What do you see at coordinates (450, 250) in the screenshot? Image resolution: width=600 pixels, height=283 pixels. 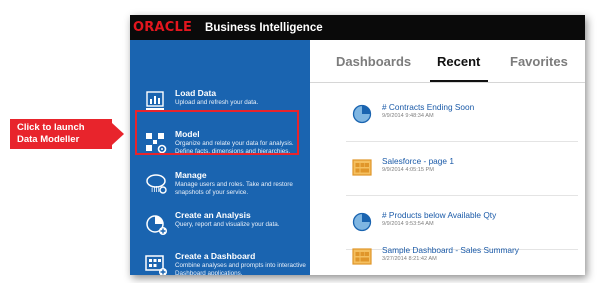 I see `recent-item-title: Sample Dashboard - Sales Summary` at bounding box center [450, 250].